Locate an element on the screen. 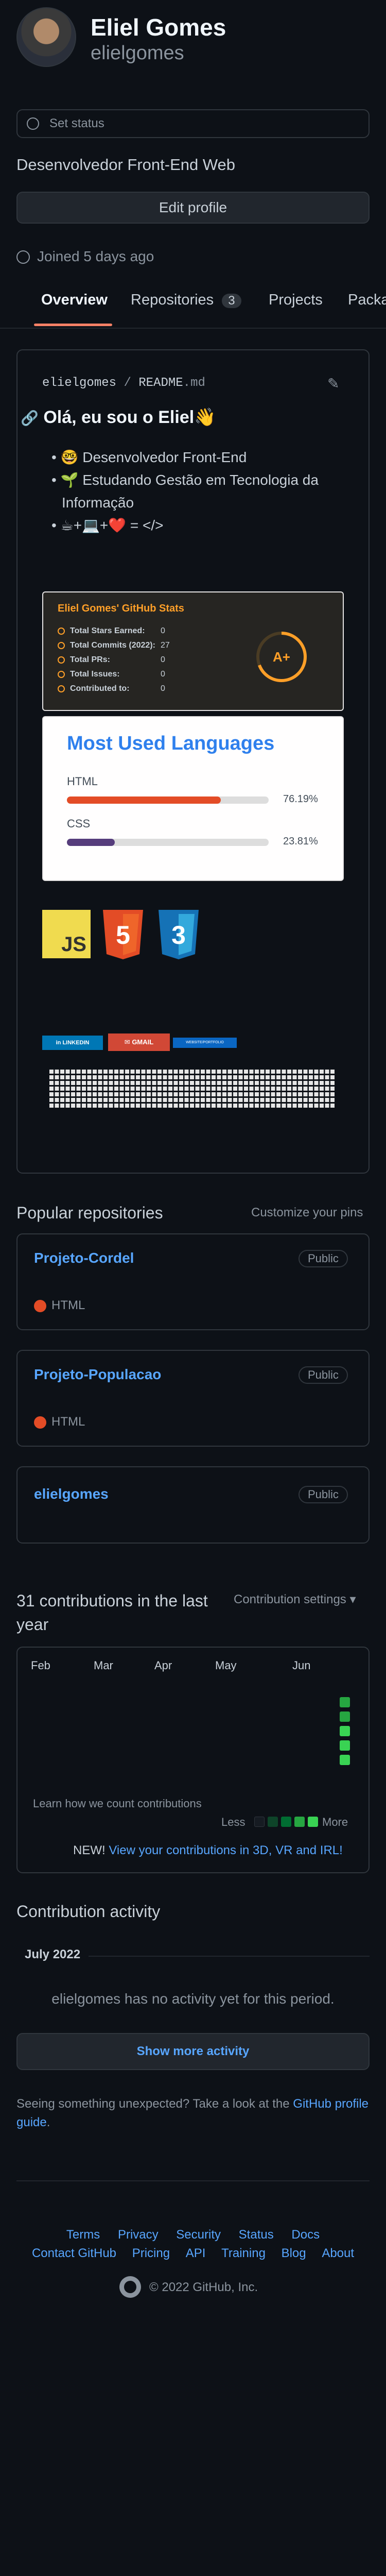 This screenshot has width=386, height=2576. footer-link-blog: Blog is located at coordinates (294, 2253).